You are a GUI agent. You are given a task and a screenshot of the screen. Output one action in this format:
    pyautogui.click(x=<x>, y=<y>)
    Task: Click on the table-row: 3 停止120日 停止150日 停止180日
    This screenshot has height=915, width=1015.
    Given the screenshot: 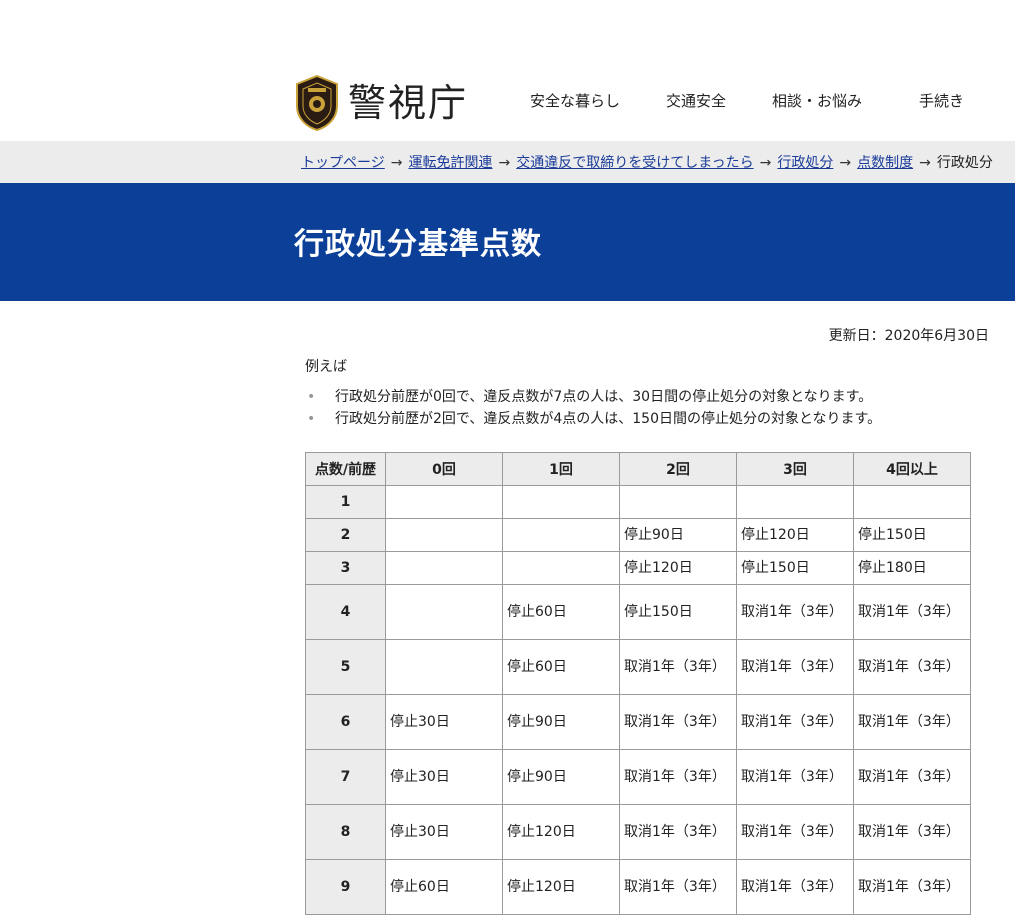 What is the action you would take?
    pyautogui.click(x=638, y=568)
    